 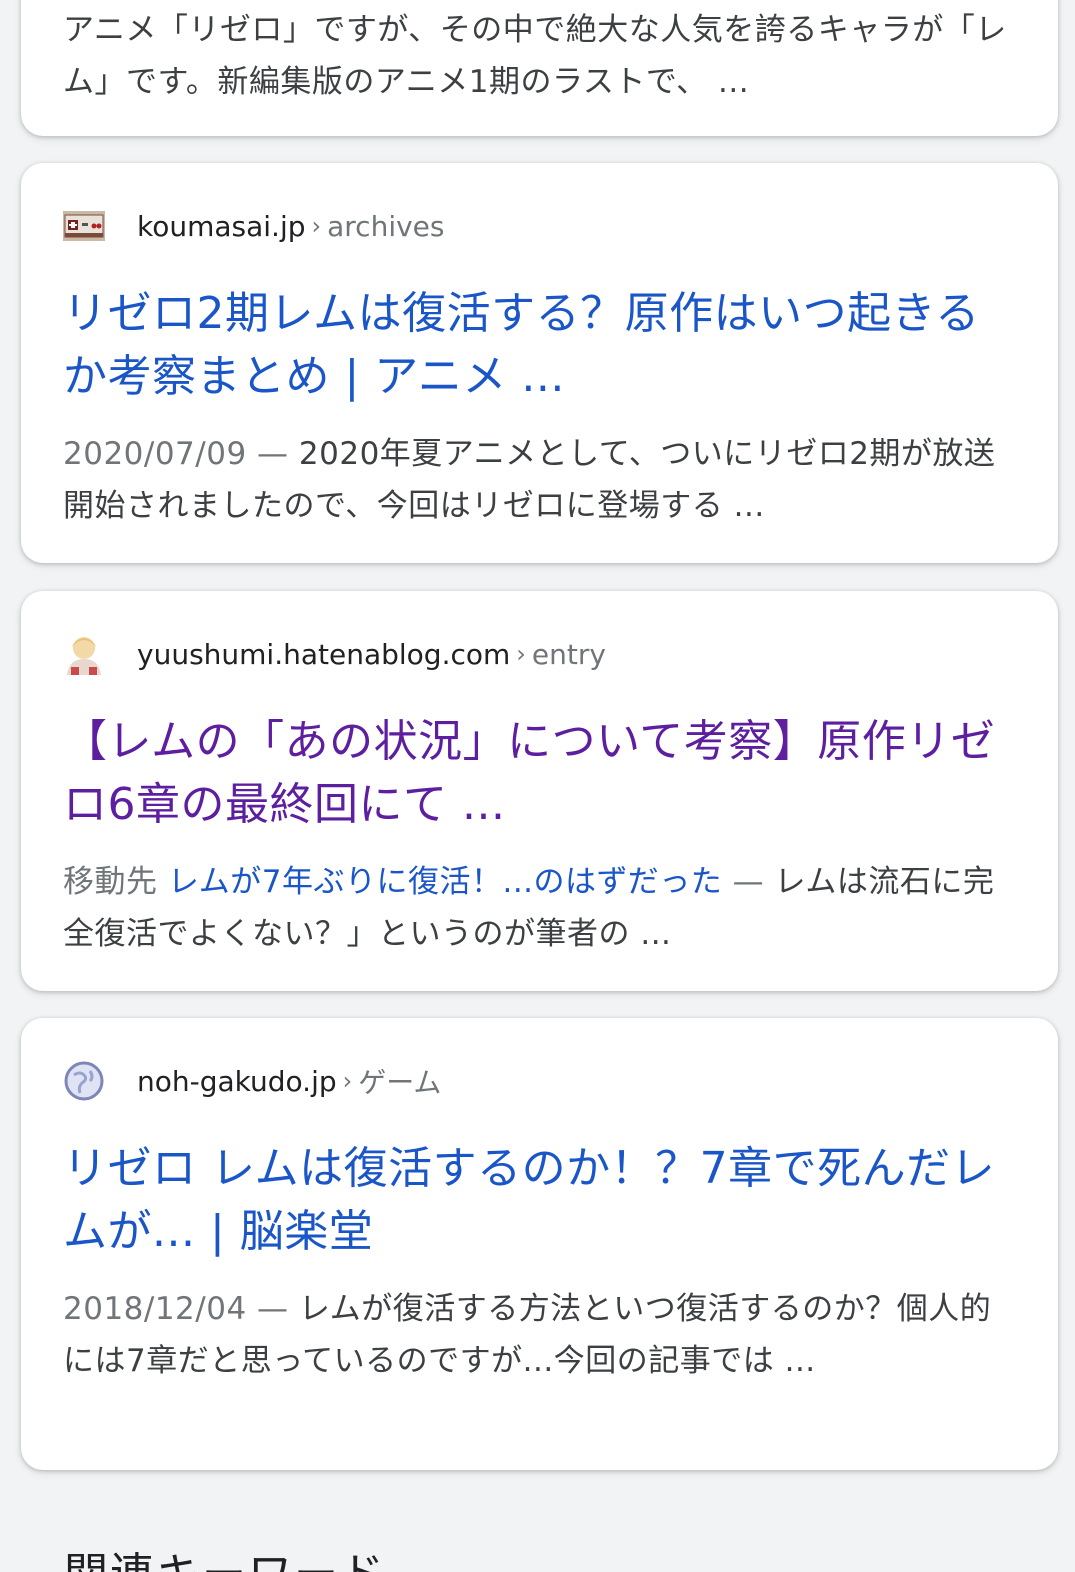 I want to click on result-path: archives, so click(x=386, y=226).